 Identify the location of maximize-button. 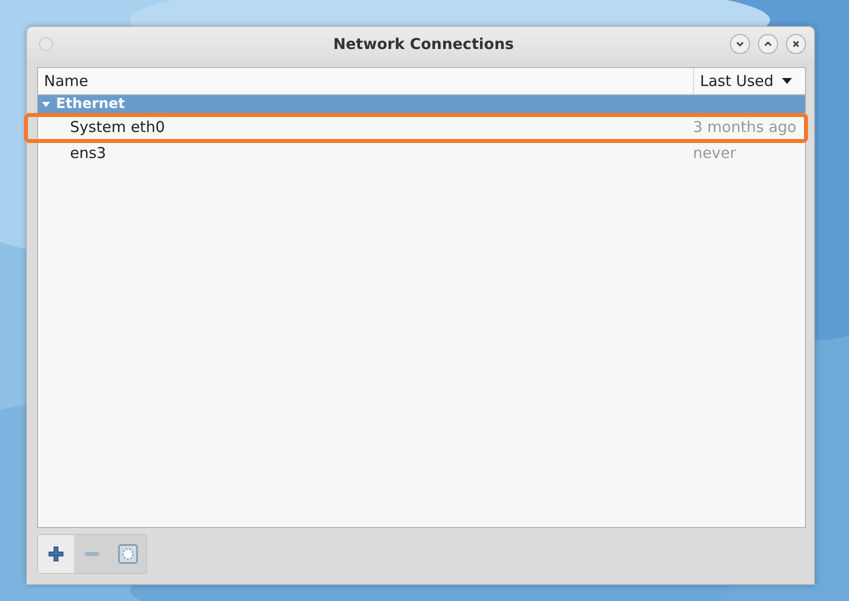
(768, 44).